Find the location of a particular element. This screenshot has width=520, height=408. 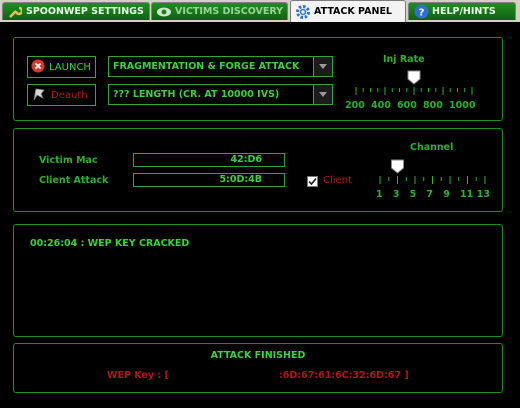

tab-label: SPOONWEP SETTINGS is located at coordinates (85, 11).